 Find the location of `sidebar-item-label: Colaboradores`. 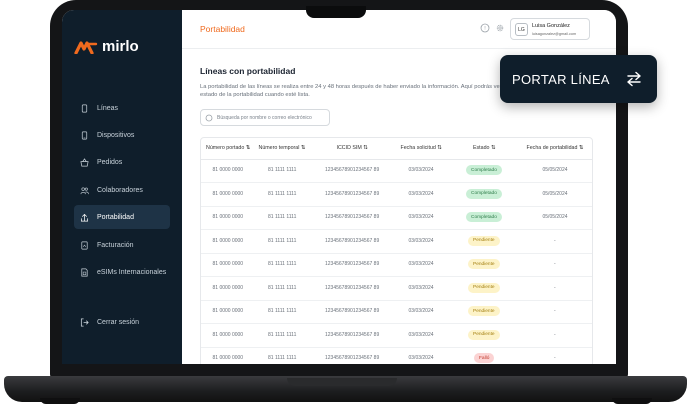

sidebar-item-label: Colaboradores is located at coordinates (120, 190).